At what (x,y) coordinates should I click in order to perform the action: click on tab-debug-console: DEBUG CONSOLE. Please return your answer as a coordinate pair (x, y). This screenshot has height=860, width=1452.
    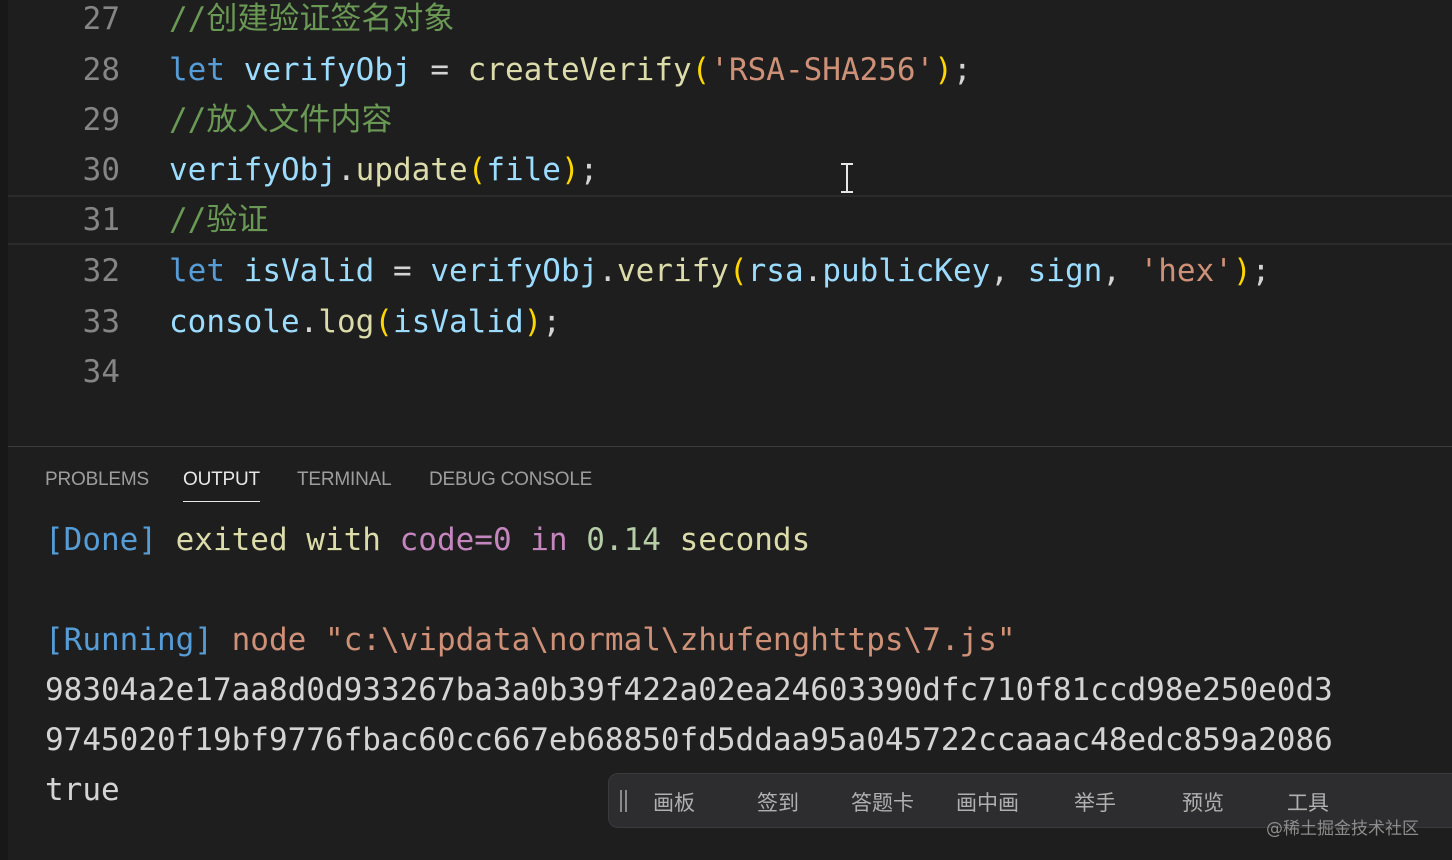
    Looking at the image, I should click on (510, 480).